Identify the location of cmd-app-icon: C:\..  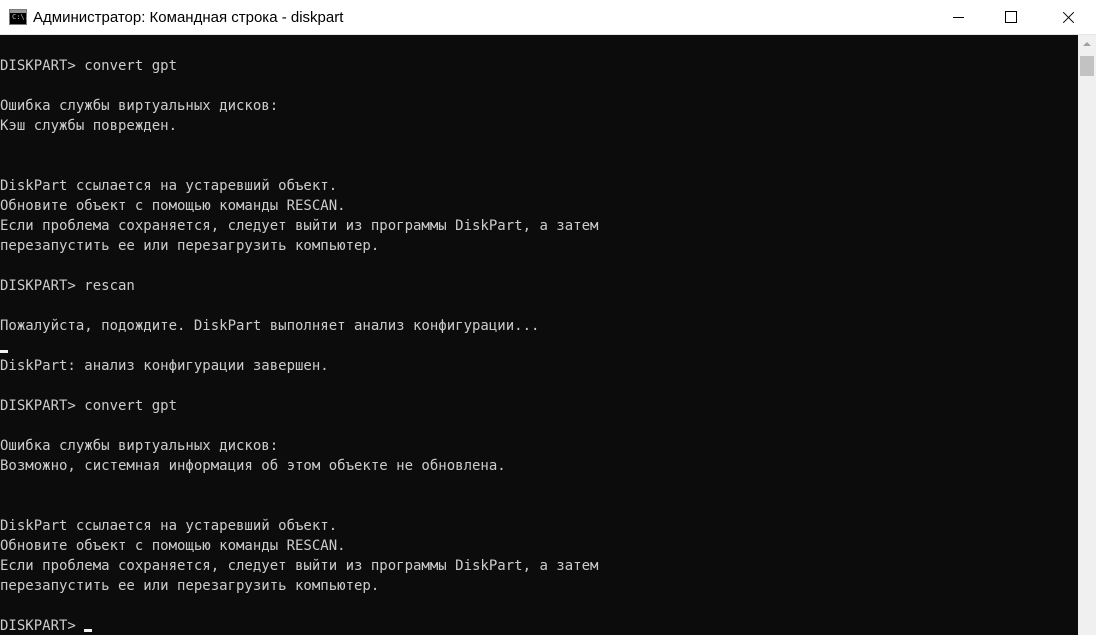
(19, 17).